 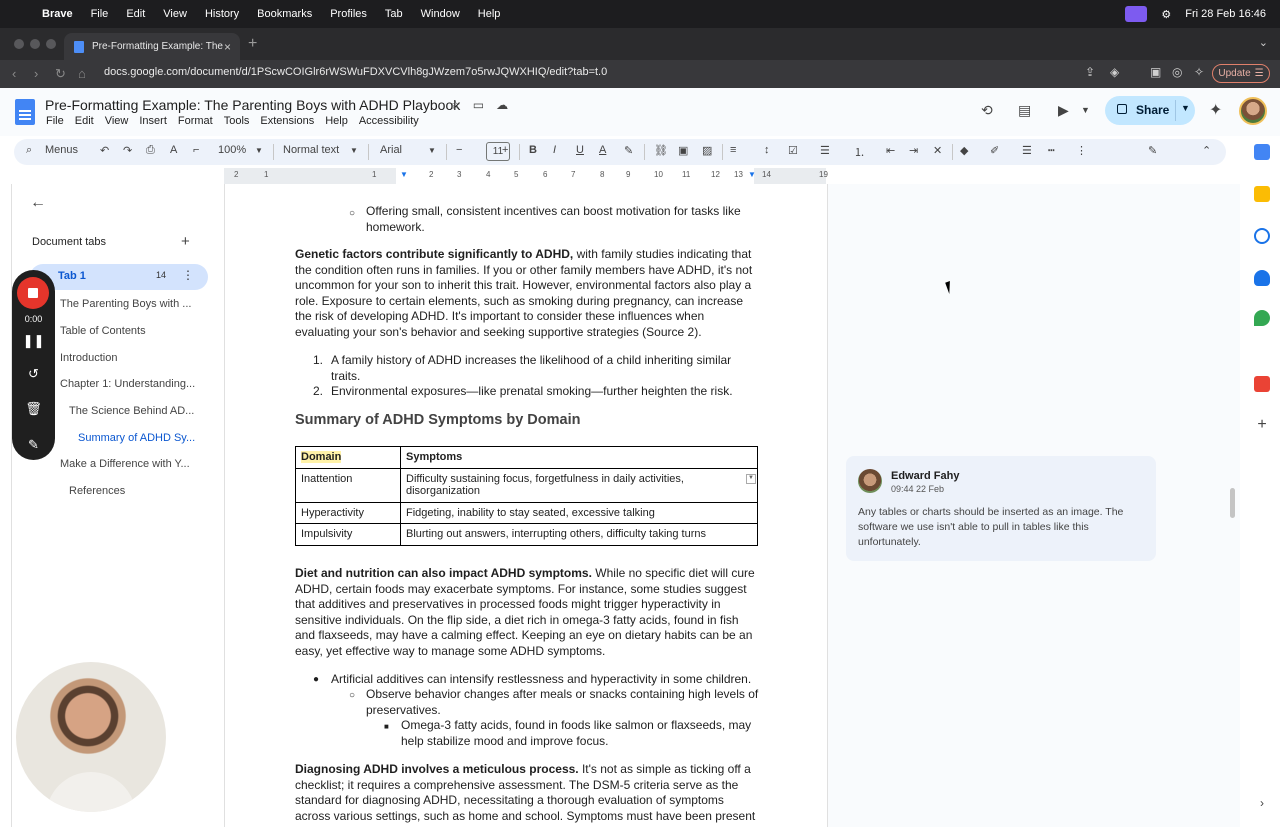 I want to click on menu-profiles: Profiles, so click(x=348, y=14).